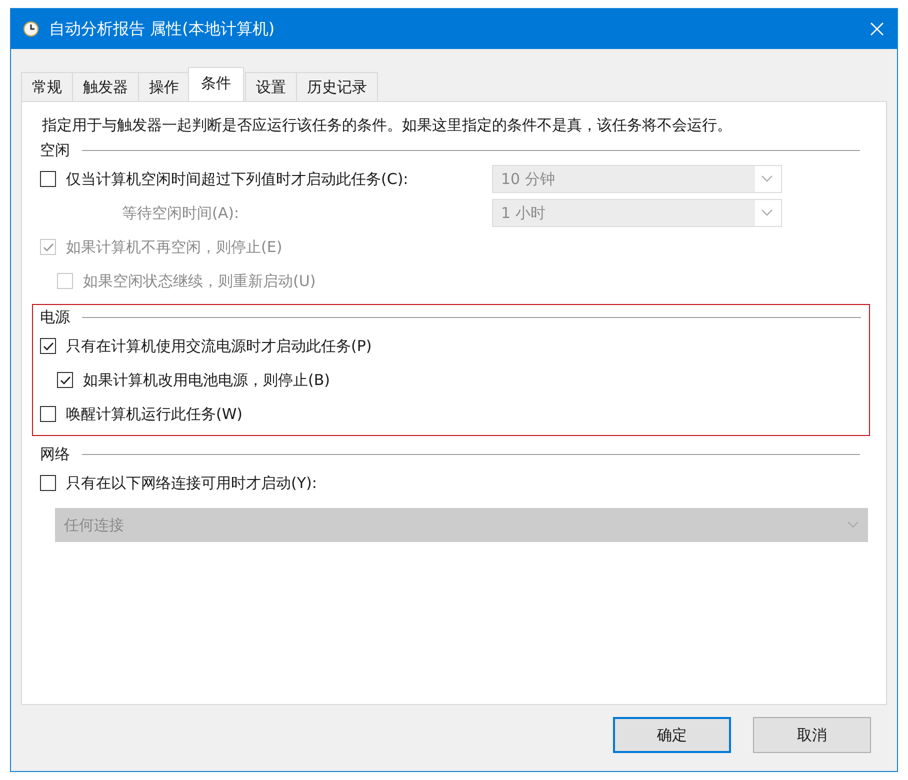 The width and height of the screenshot is (908, 780). What do you see at coordinates (55, 150) in the screenshot?
I see `section-title: 空闲` at bounding box center [55, 150].